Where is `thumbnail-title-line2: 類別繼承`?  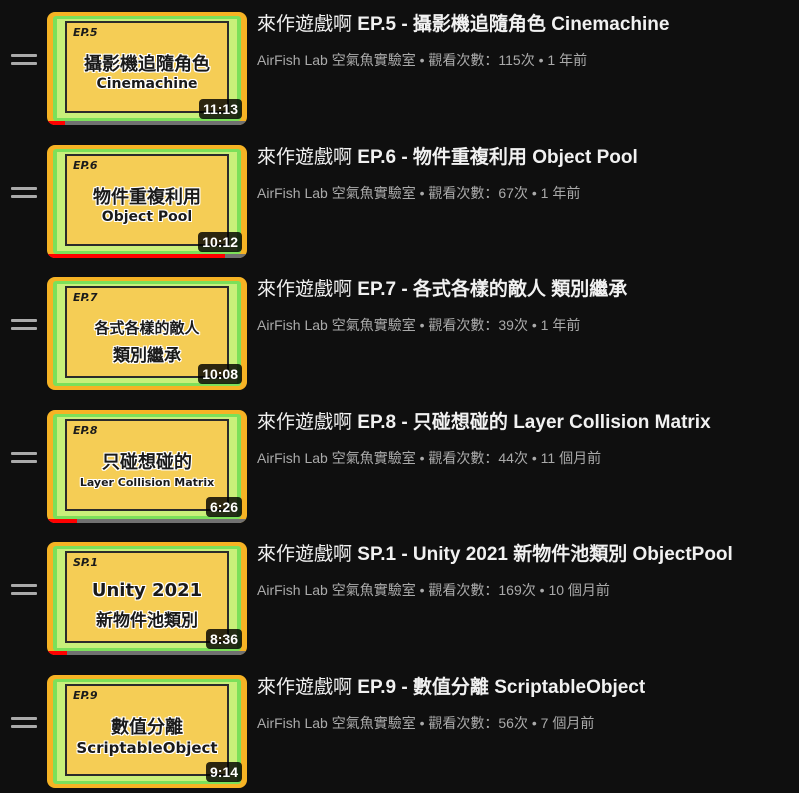
thumbnail-title-line2: 類別繼承 is located at coordinates (147, 356).